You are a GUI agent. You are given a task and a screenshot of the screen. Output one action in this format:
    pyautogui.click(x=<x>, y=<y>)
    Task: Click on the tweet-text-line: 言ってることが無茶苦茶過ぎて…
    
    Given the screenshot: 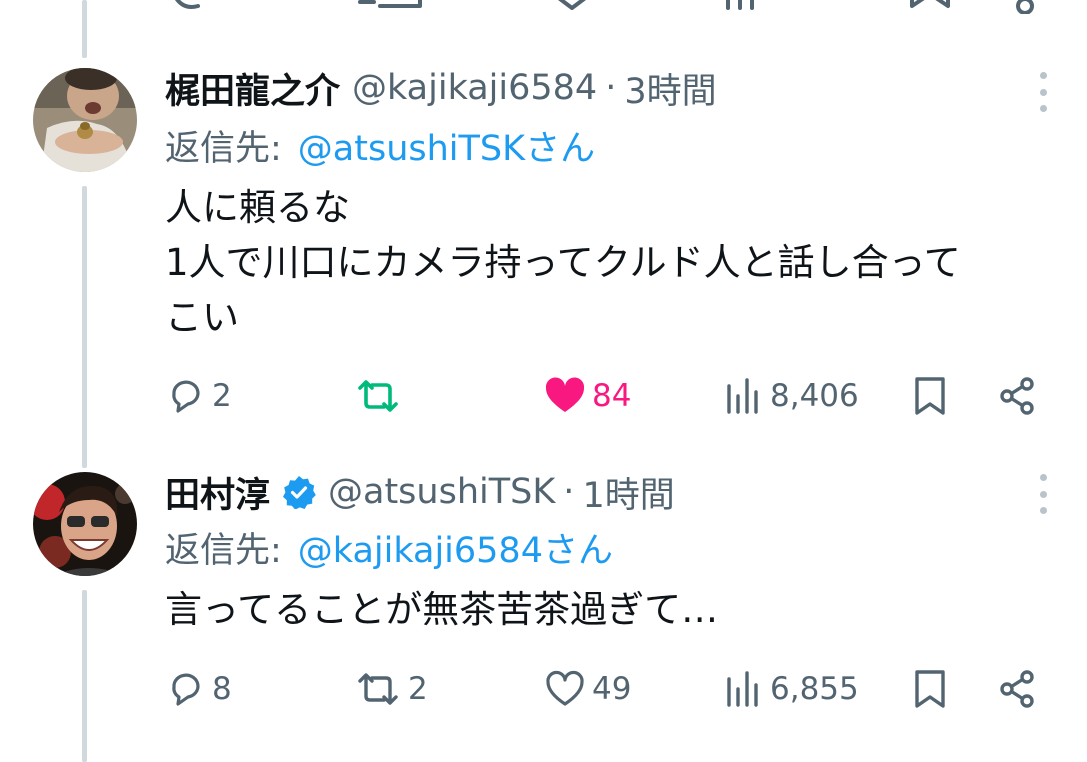 What is the action you would take?
    pyautogui.click(x=442, y=609)
    